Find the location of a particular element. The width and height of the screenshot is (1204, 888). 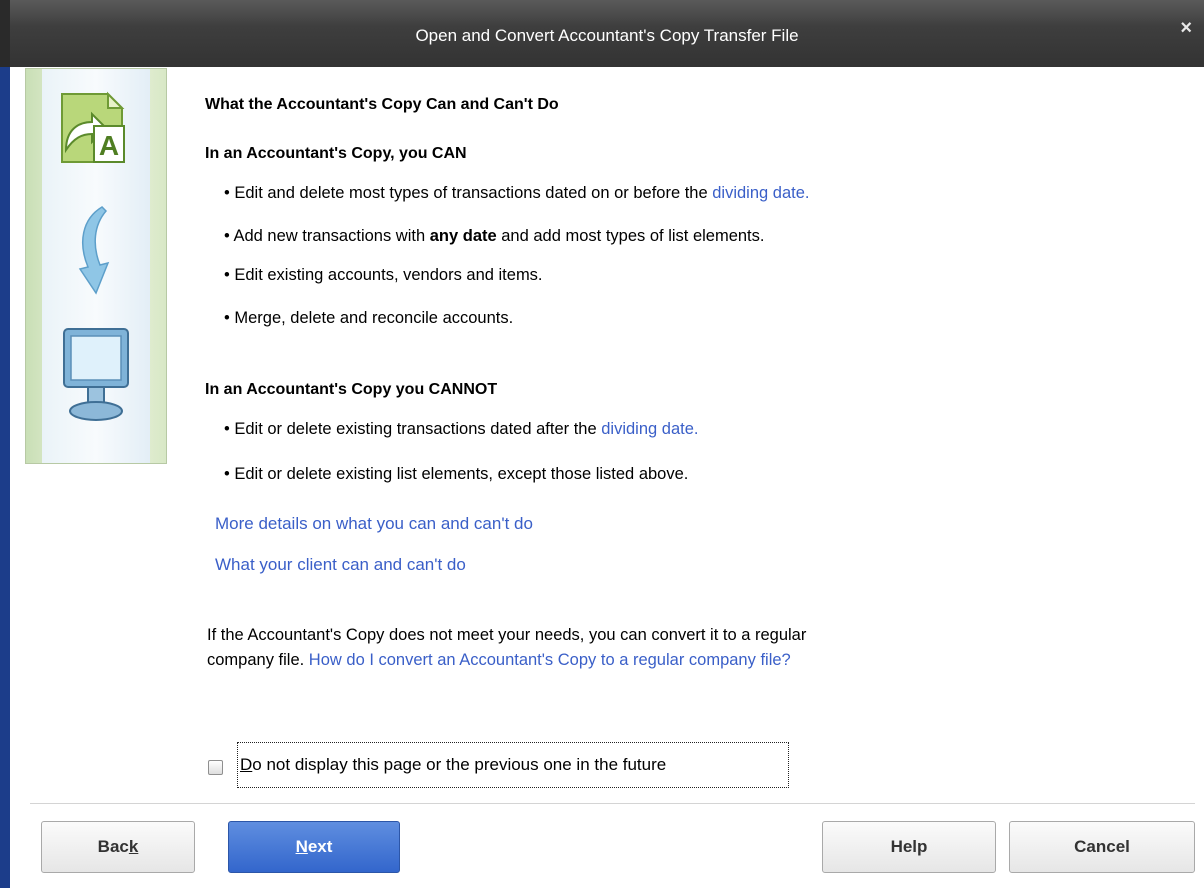

close-icon: × is located at coordinates (1186, 28).